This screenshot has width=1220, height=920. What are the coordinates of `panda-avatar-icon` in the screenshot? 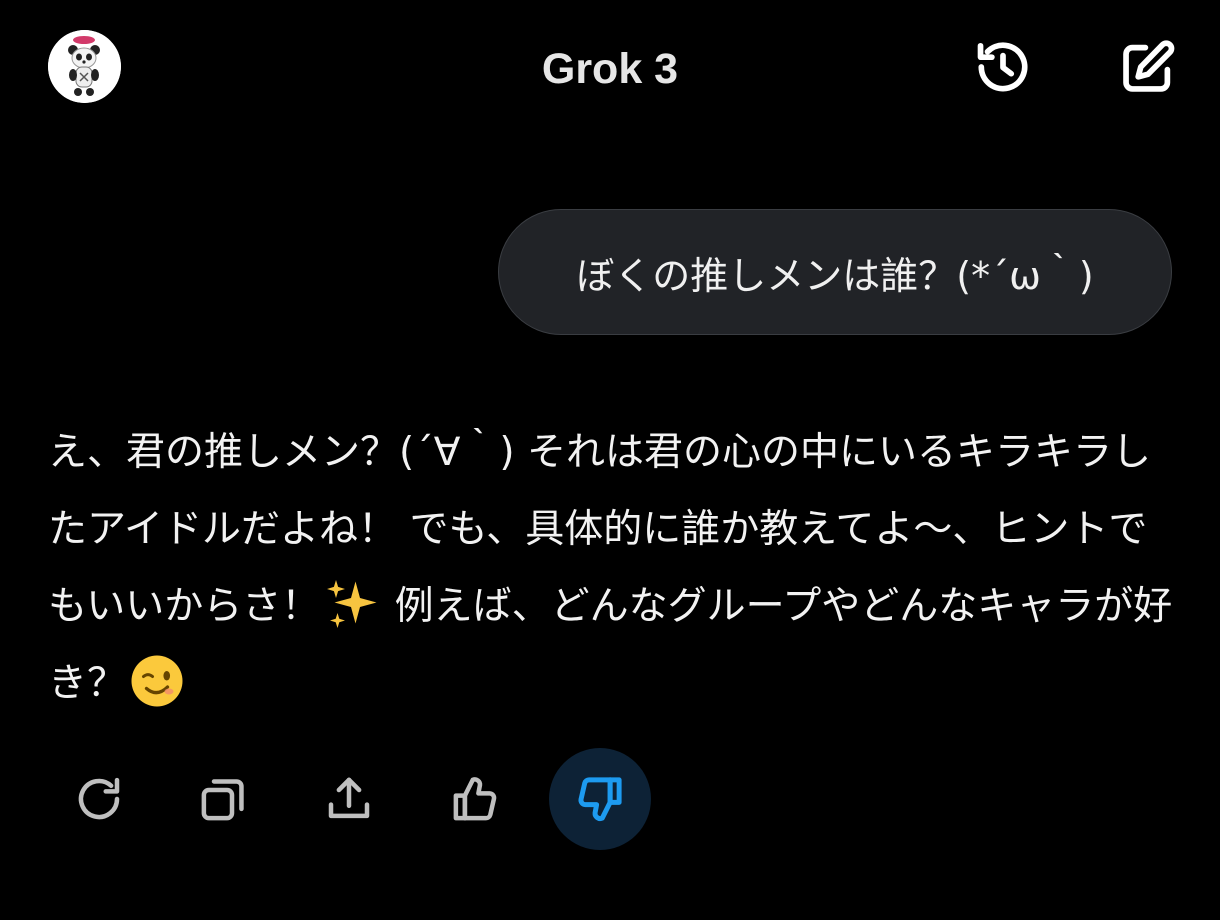 It's located at (84, 66).